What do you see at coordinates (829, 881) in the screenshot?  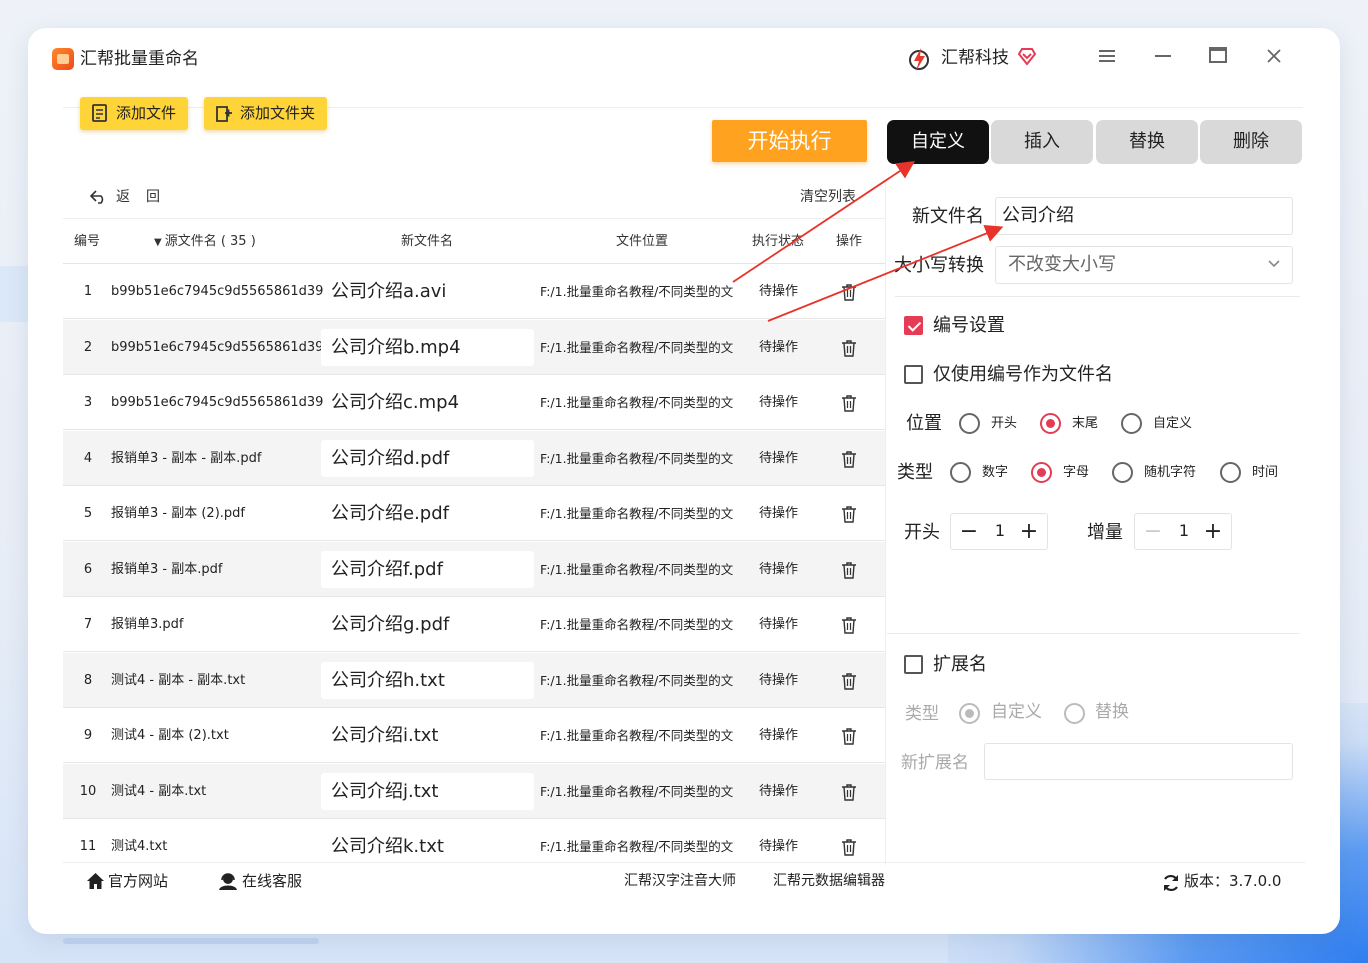 I see `metadata-editor-link: 汇帮元数据编辑器` at bounding box center [829, 881].